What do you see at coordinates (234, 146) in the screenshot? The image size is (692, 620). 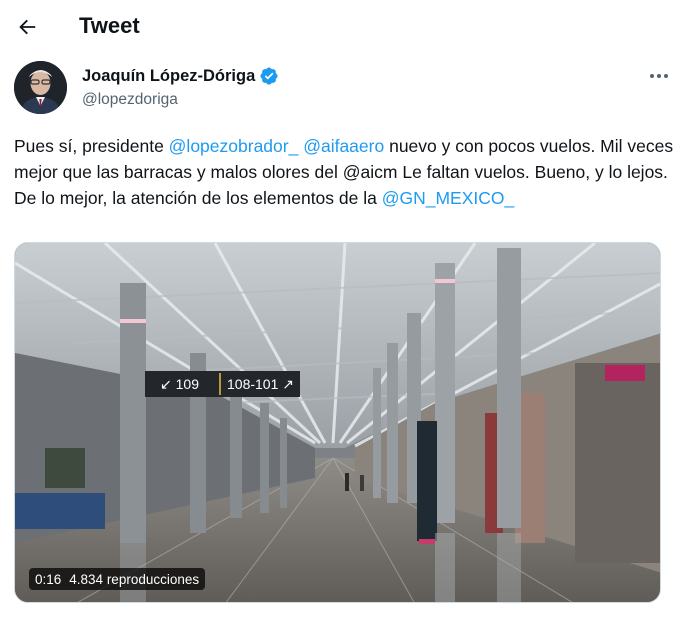 I see `mention-link: @lopezobrador_` at bounding box center [234, 146].